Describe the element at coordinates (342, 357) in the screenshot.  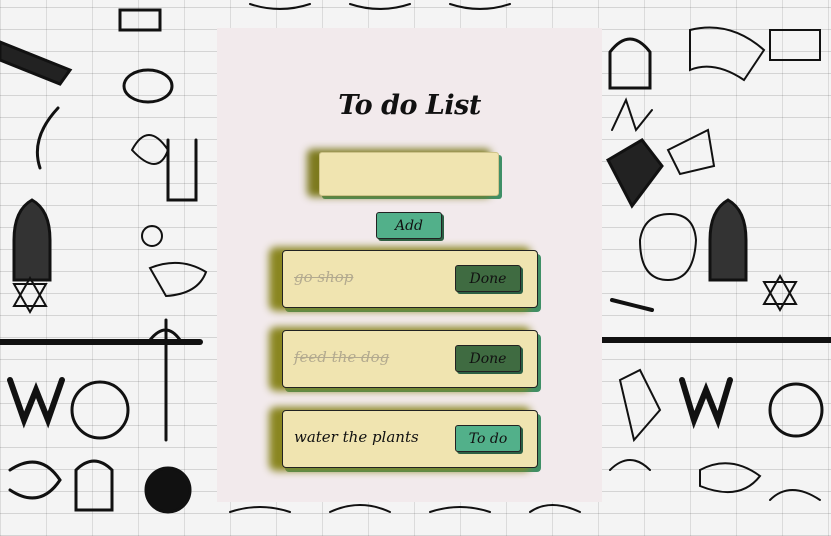
I see `todo-text: feed the dog` at that location.